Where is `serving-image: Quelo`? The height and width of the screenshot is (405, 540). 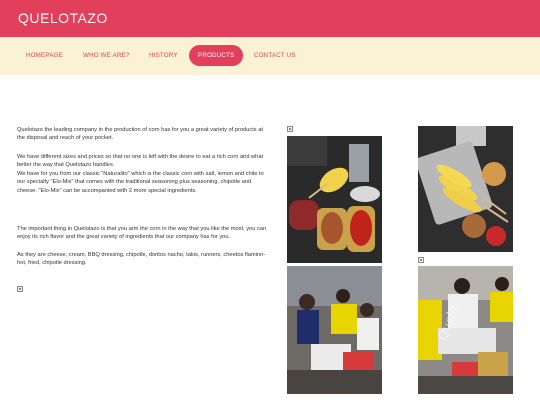
serving-image: Quelo is located at coordinates (465, 330).